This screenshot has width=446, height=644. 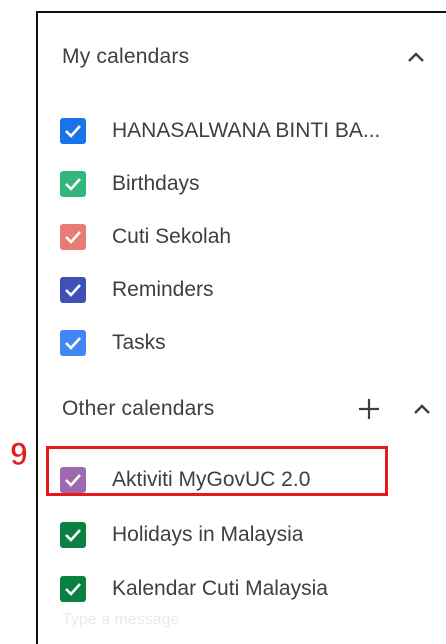 I want to click on other-calendars-header: Other calendars, so click(x=254, y=409).